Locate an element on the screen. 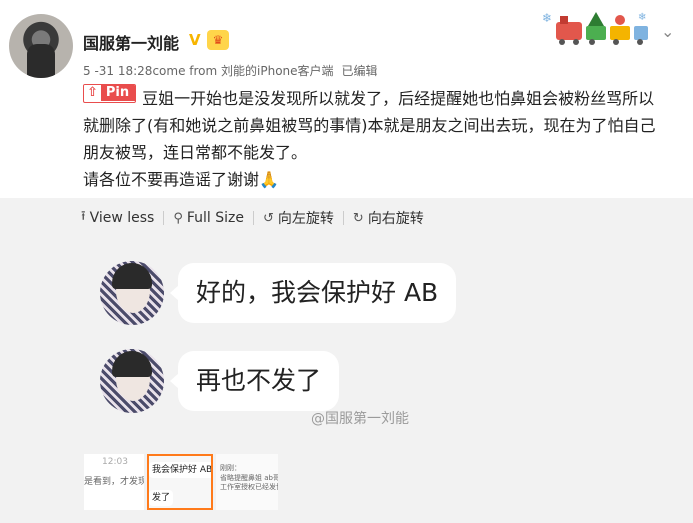 The width and height of the screenshot is (693, 523). verified-icon: V is located at coordinates (195, 40).